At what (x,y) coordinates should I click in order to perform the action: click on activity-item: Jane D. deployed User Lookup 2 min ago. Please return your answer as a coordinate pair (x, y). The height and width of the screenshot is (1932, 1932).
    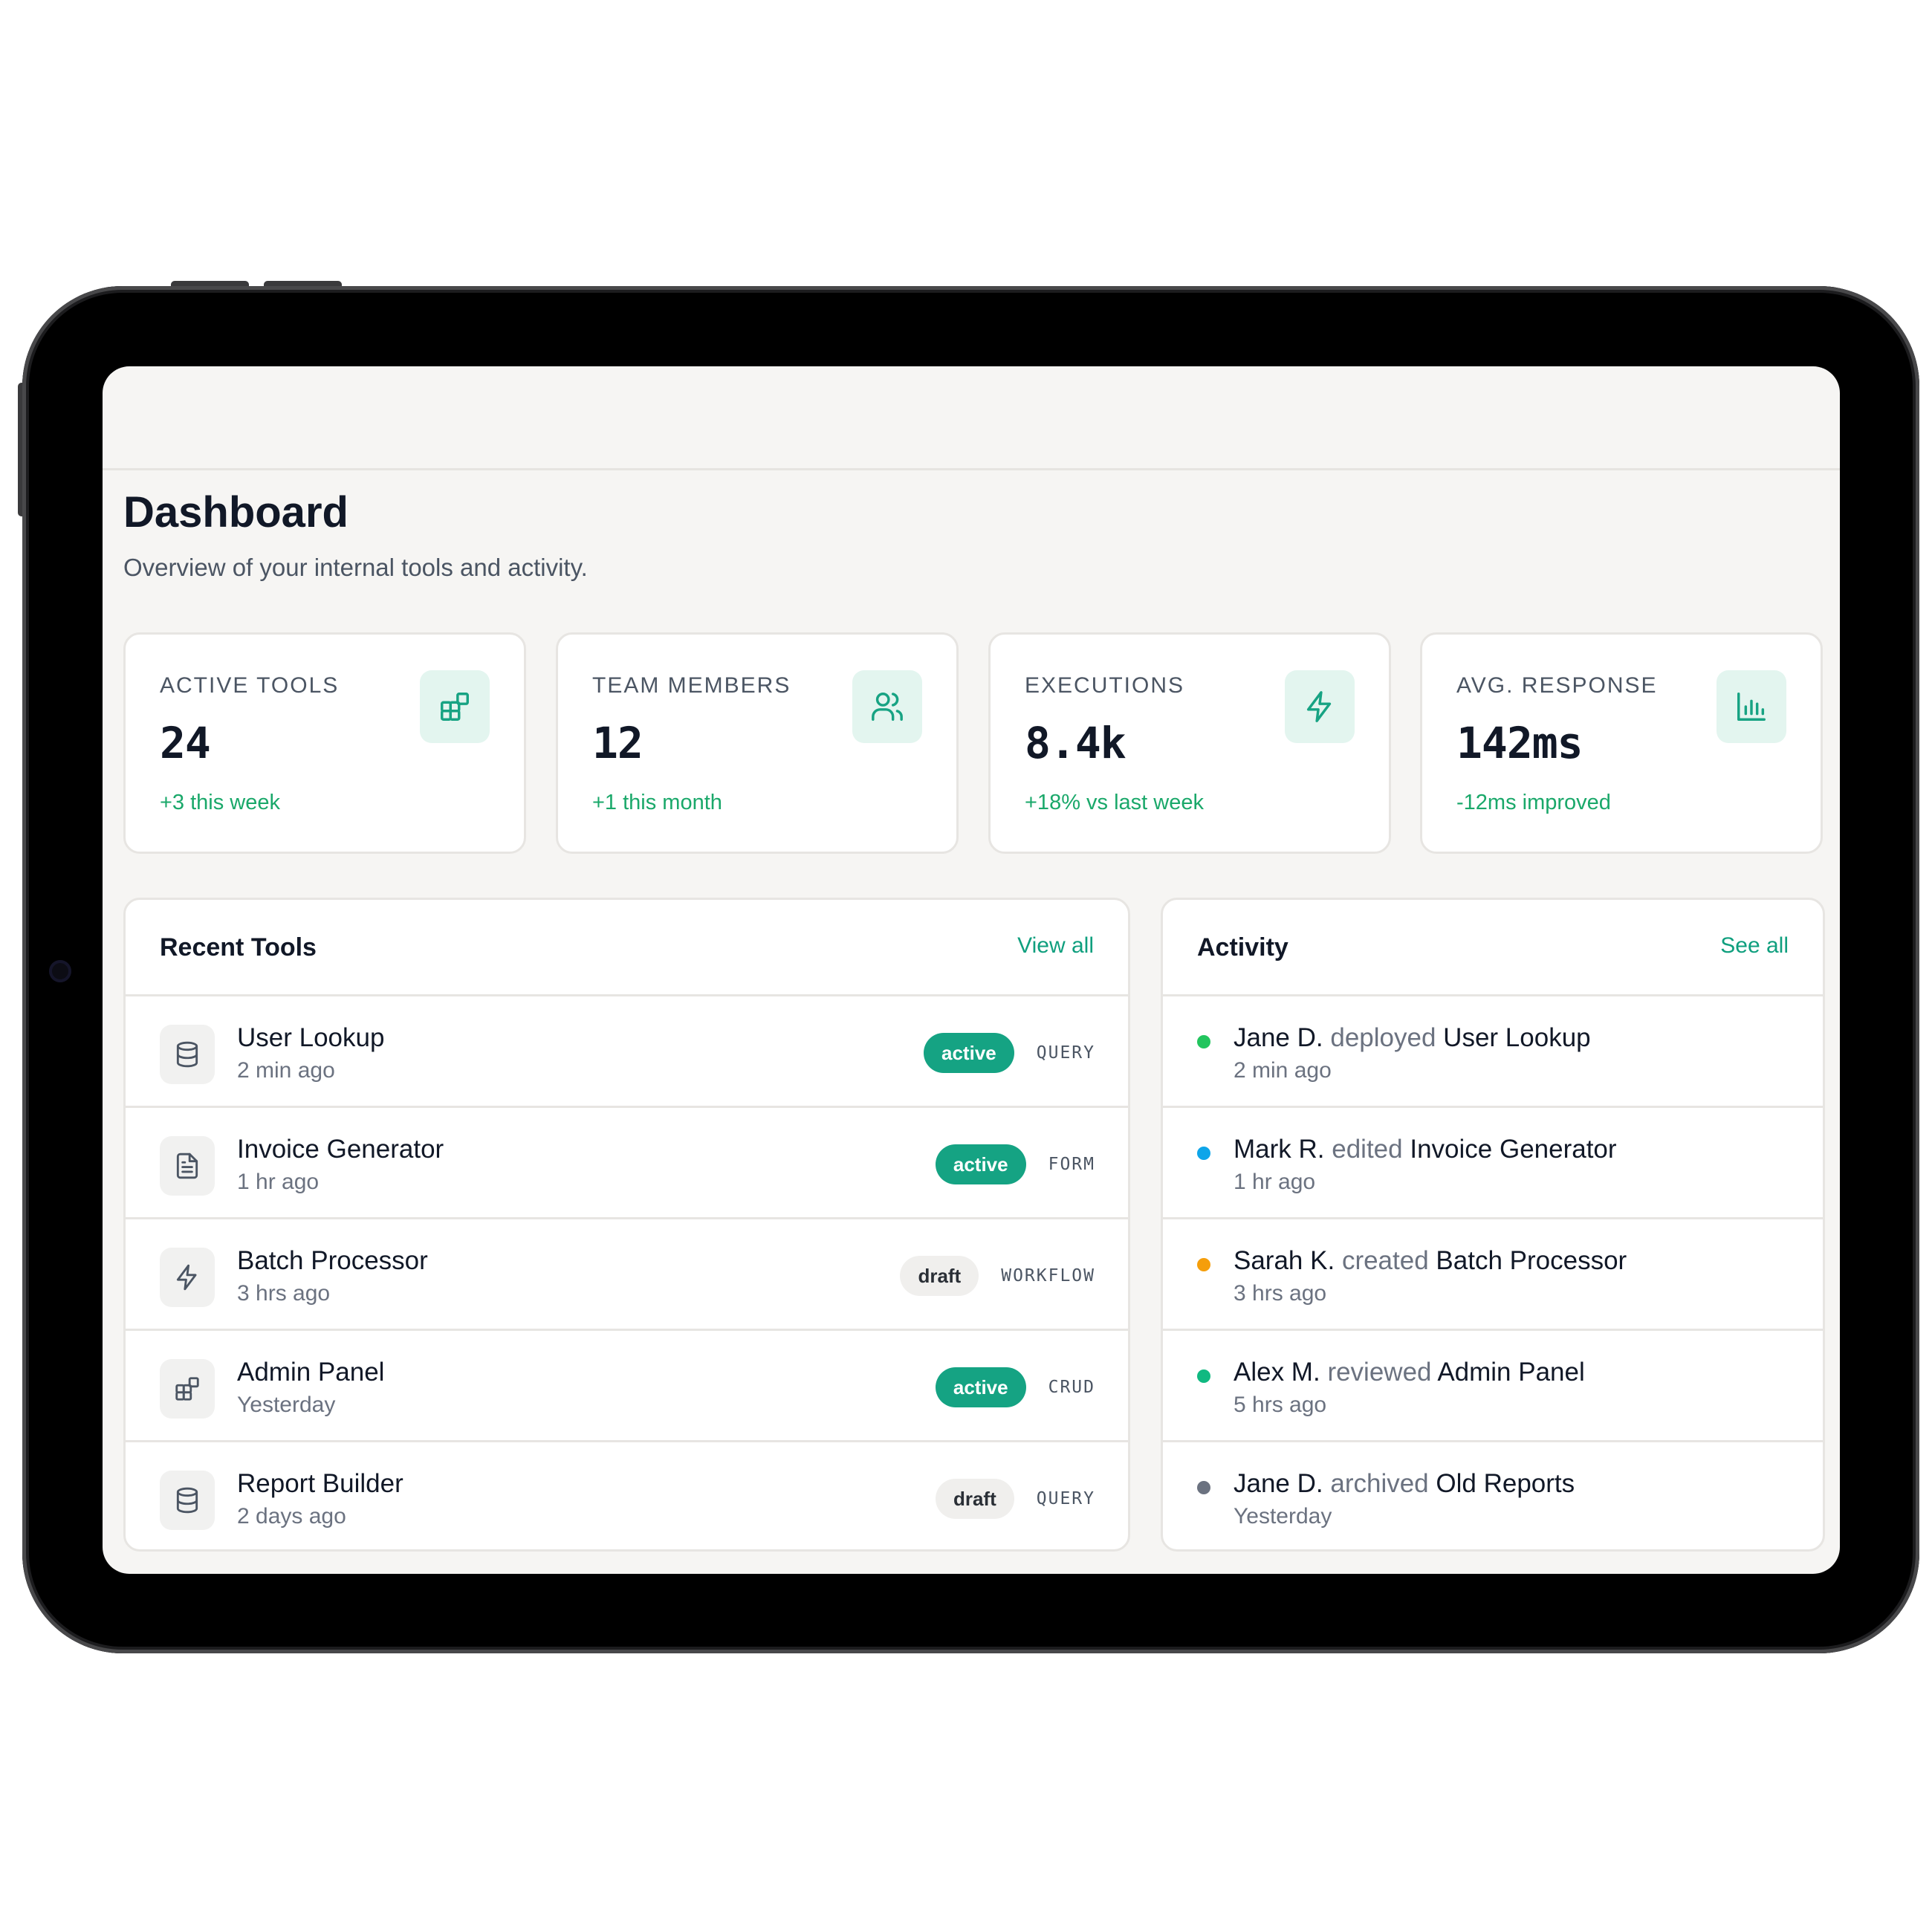
    Looking at the image, I should click on (1493, 1052).